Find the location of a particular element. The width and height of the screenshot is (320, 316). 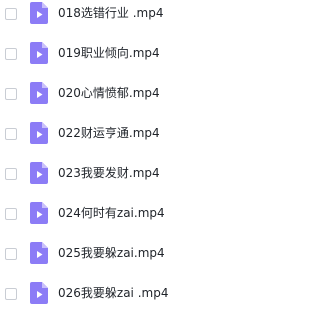

file-name: 018选错行业 .mp4 is located at coordinates (110, 13).